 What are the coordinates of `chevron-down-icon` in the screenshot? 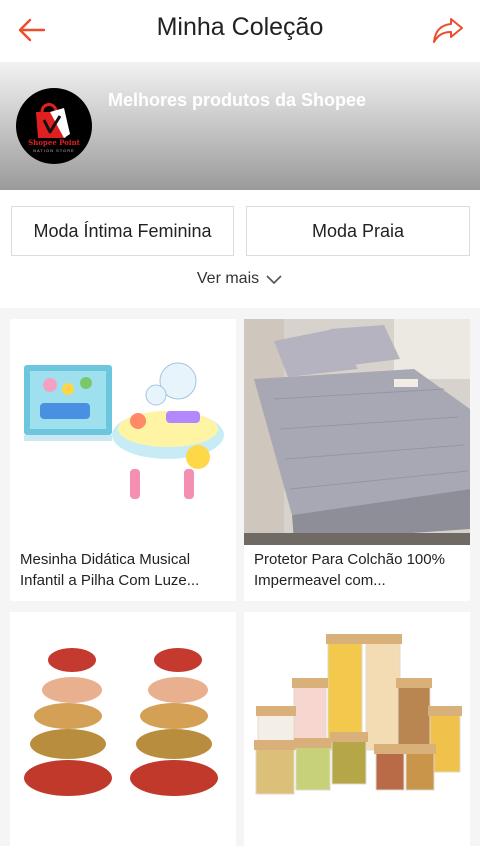 It's located at (274, 279).